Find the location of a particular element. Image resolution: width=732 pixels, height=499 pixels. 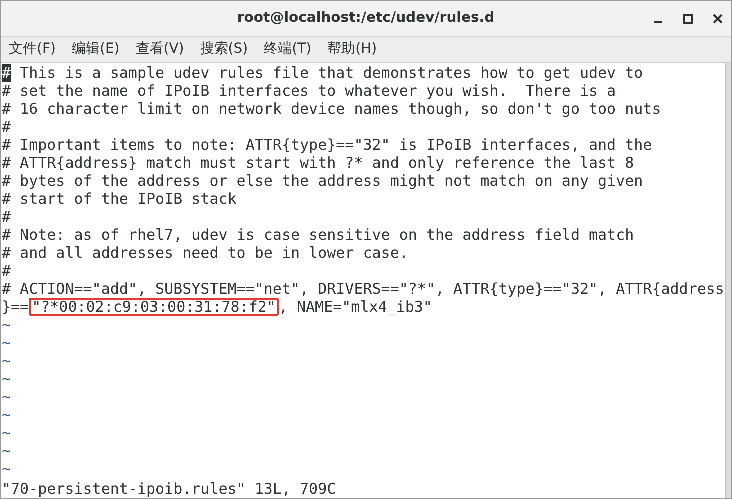

code-line: # and all addresses need to be in lower case. is located at coordinates (205, 253).